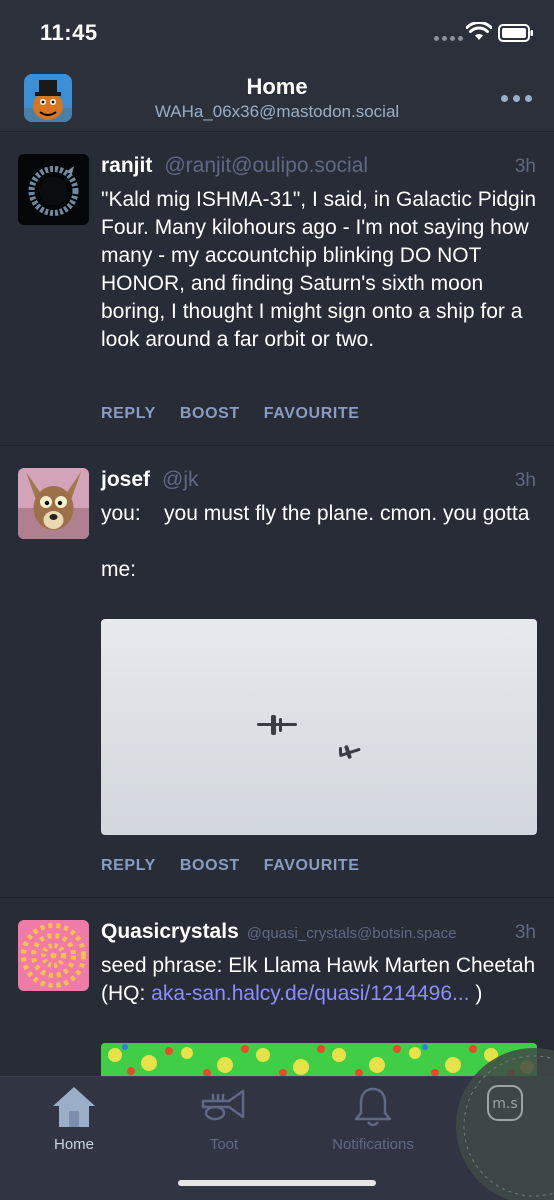 The height and width of the screenshot is (1200, 554). What do you see at coordinates (373, 1107) in the screenshot?
I see `bell-icon` at bounding box center [373, 1107].